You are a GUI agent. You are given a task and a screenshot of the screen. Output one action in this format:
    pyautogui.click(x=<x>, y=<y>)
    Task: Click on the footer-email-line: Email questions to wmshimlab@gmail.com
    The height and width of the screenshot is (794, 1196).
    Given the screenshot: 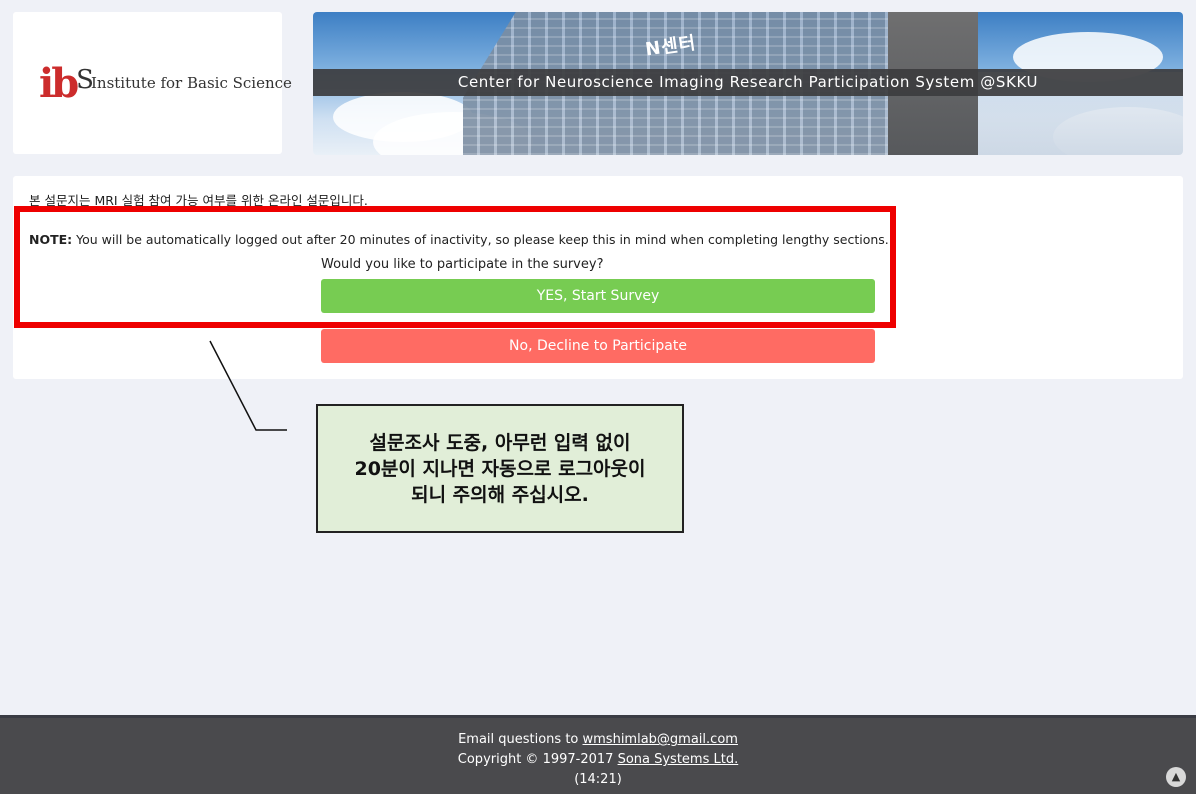 What is the action you would take?
    pyautogui.click(x=598, y=740)
    